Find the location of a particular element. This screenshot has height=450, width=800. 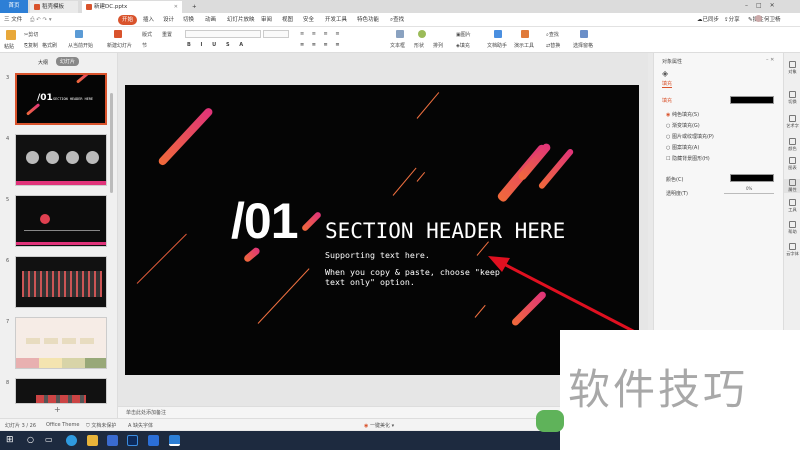

sidebar-object: 对象 is located at coordinates (792, 68).